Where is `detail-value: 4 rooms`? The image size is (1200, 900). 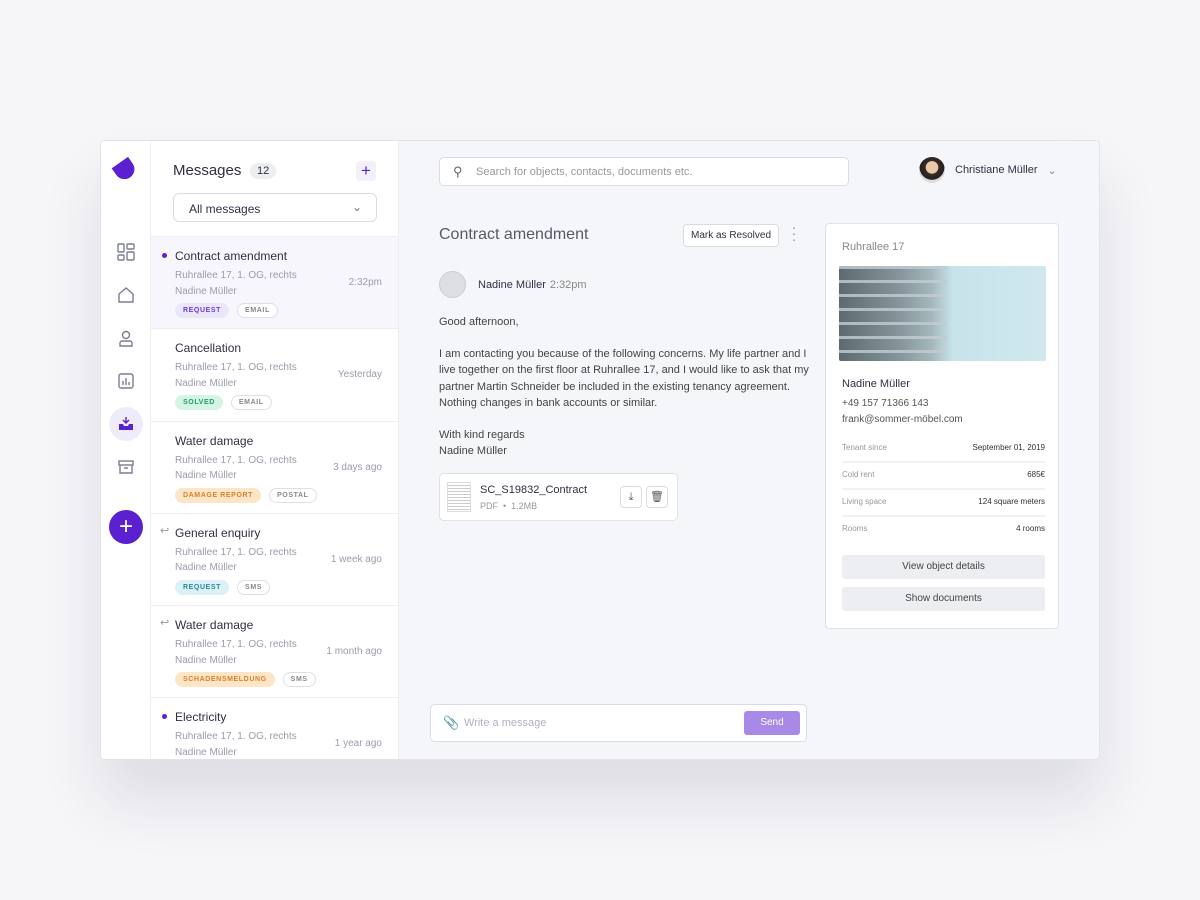
detail-value: 4 rooms is located at coordinates (1030, 528).